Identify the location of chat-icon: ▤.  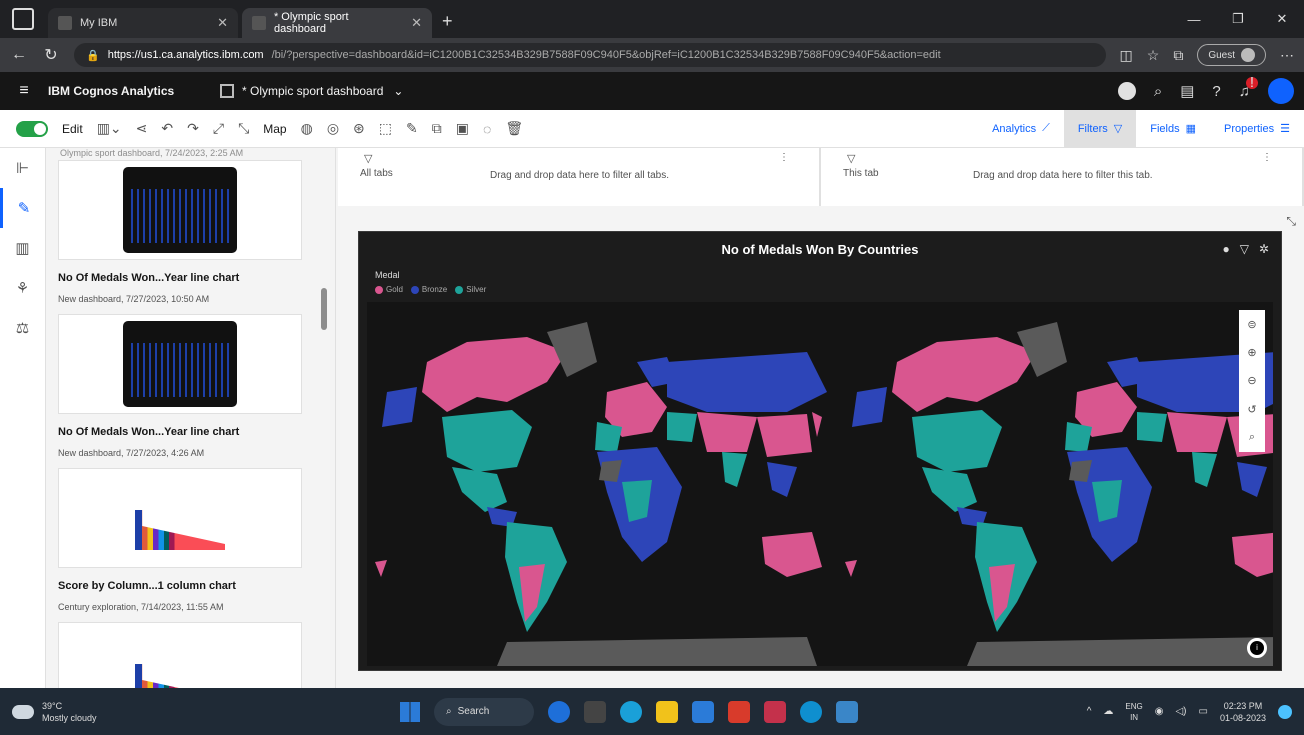
(1187, 91).